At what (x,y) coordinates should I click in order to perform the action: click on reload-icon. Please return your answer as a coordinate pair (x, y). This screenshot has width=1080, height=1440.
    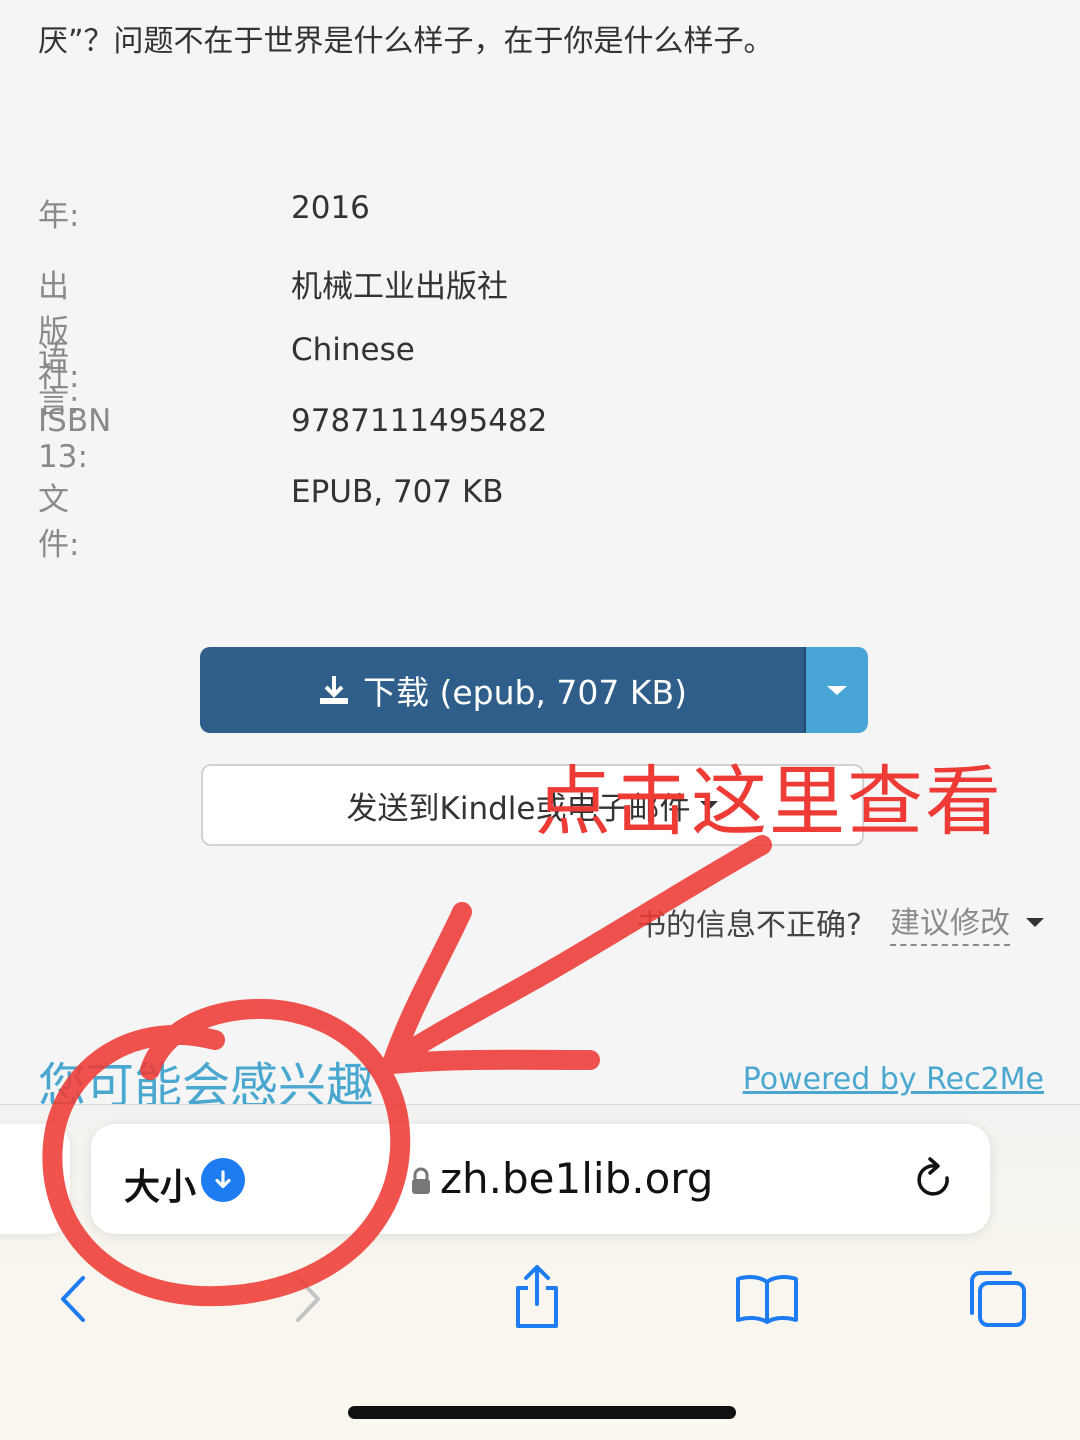
    Looking at the image, I should click on (935, 1180).